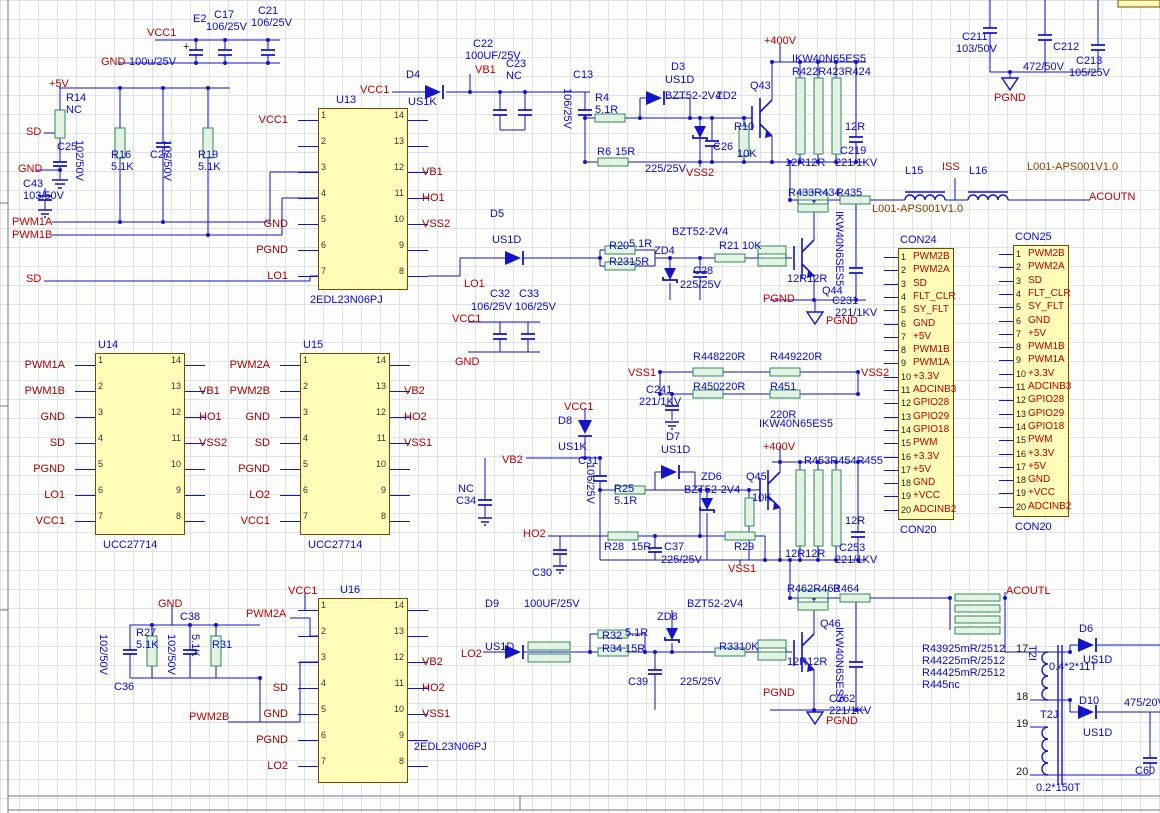 The width and height of the screenshot is (1160, 813). What do you see at coordinates (931, 429) in the screenshot?
I see `pin-net-label: GPIO18` at bounding box center [931, 429].